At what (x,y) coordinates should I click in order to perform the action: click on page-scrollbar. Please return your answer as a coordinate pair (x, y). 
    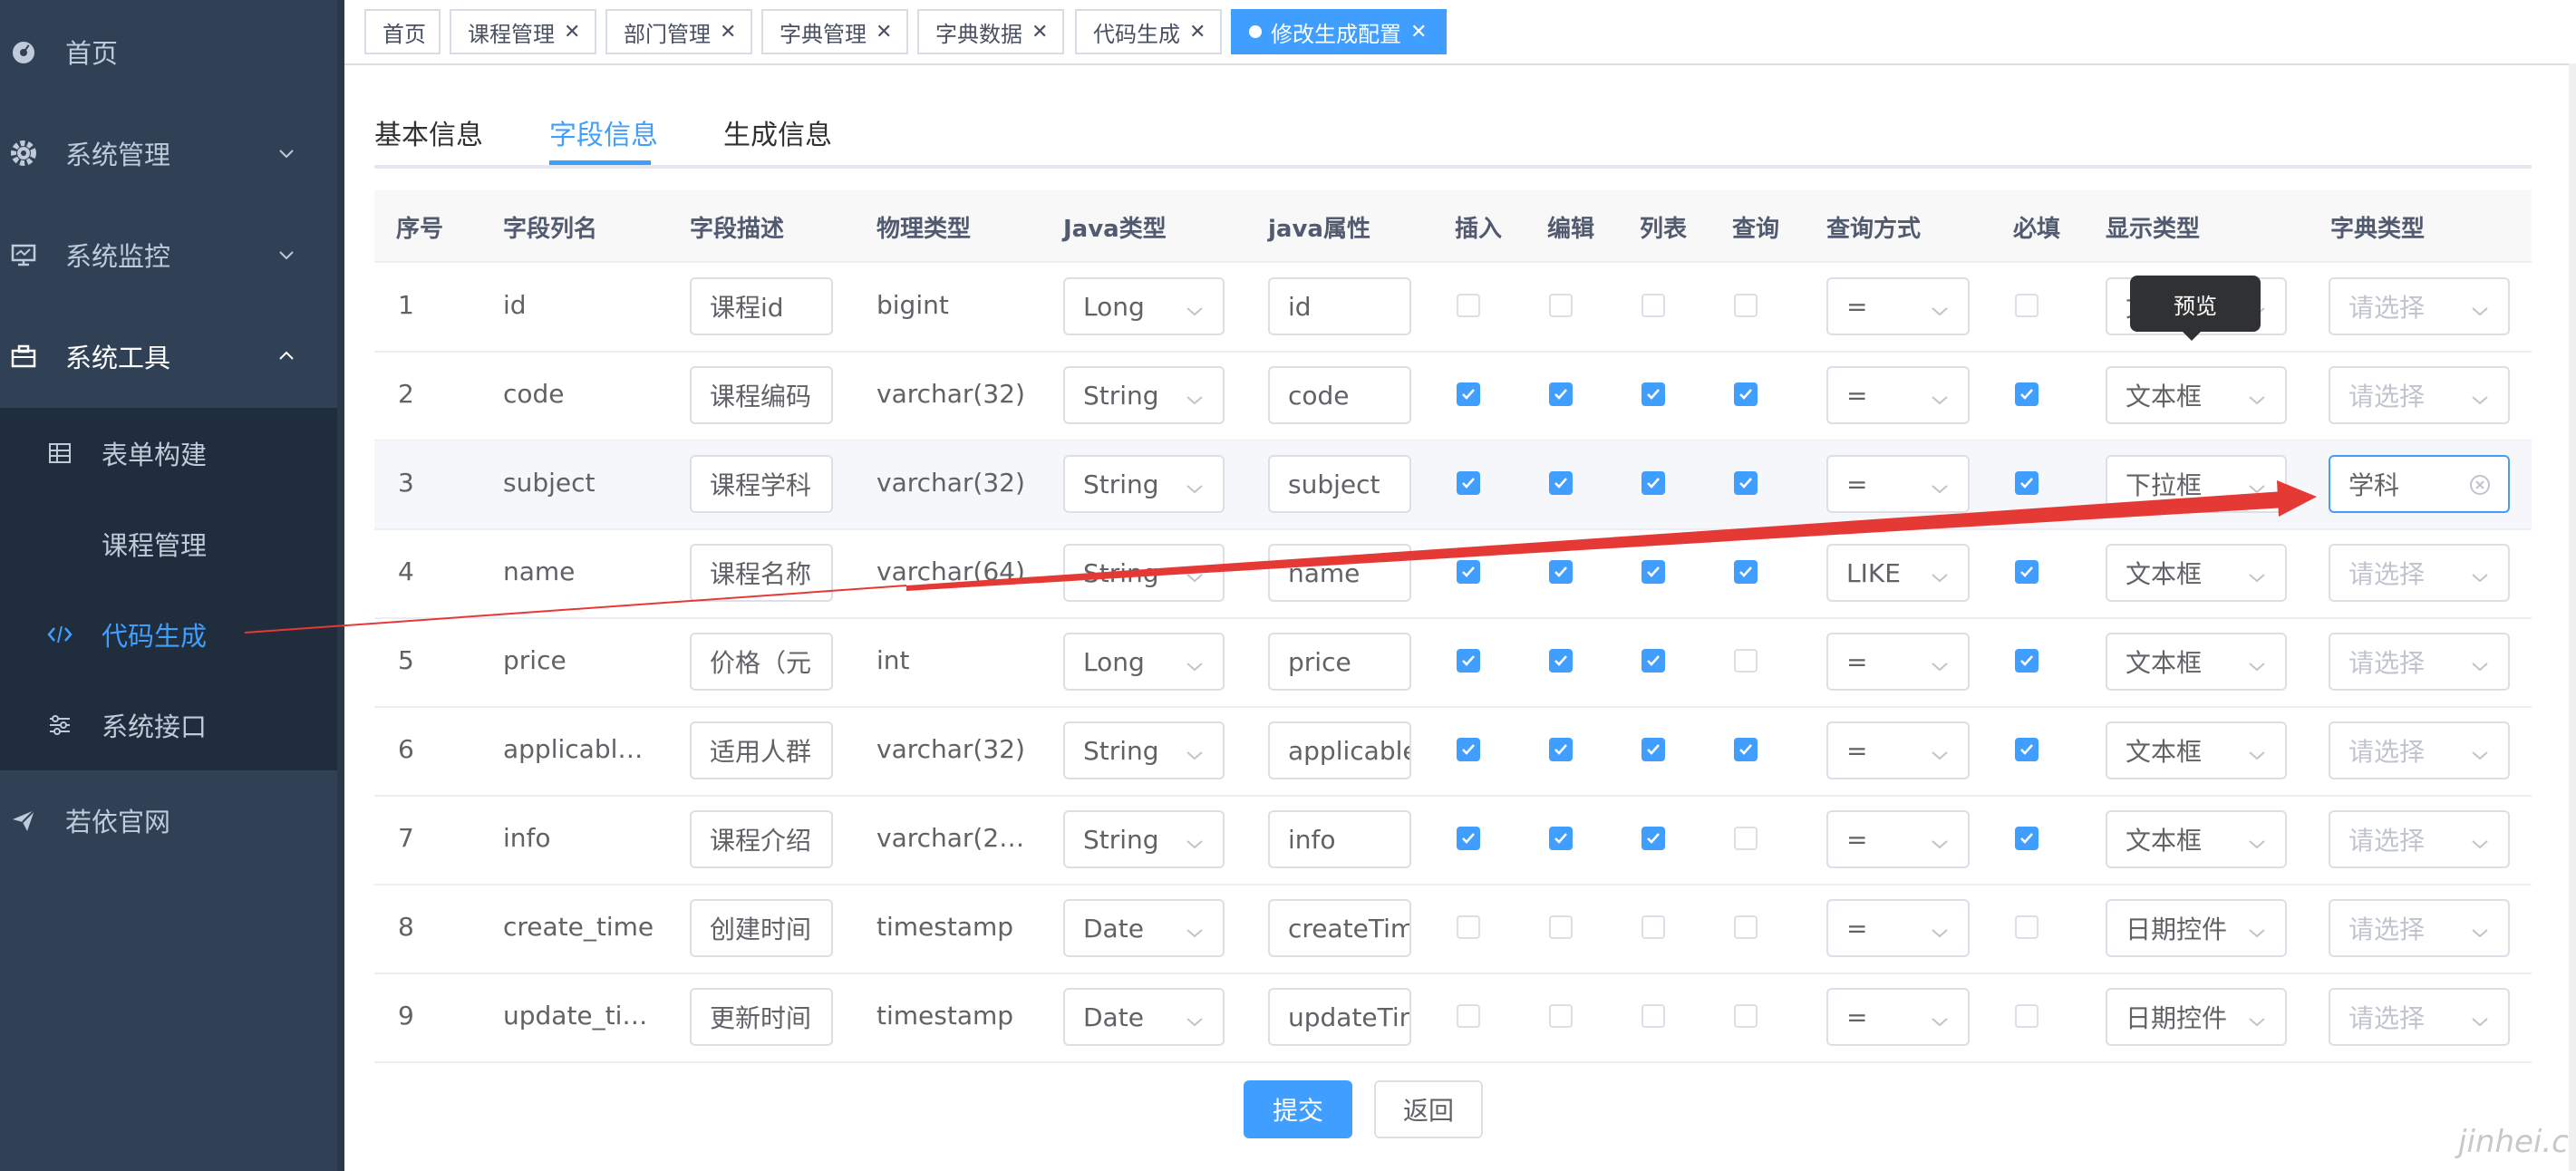
    Looking at the image, I should click on (2572, 617).